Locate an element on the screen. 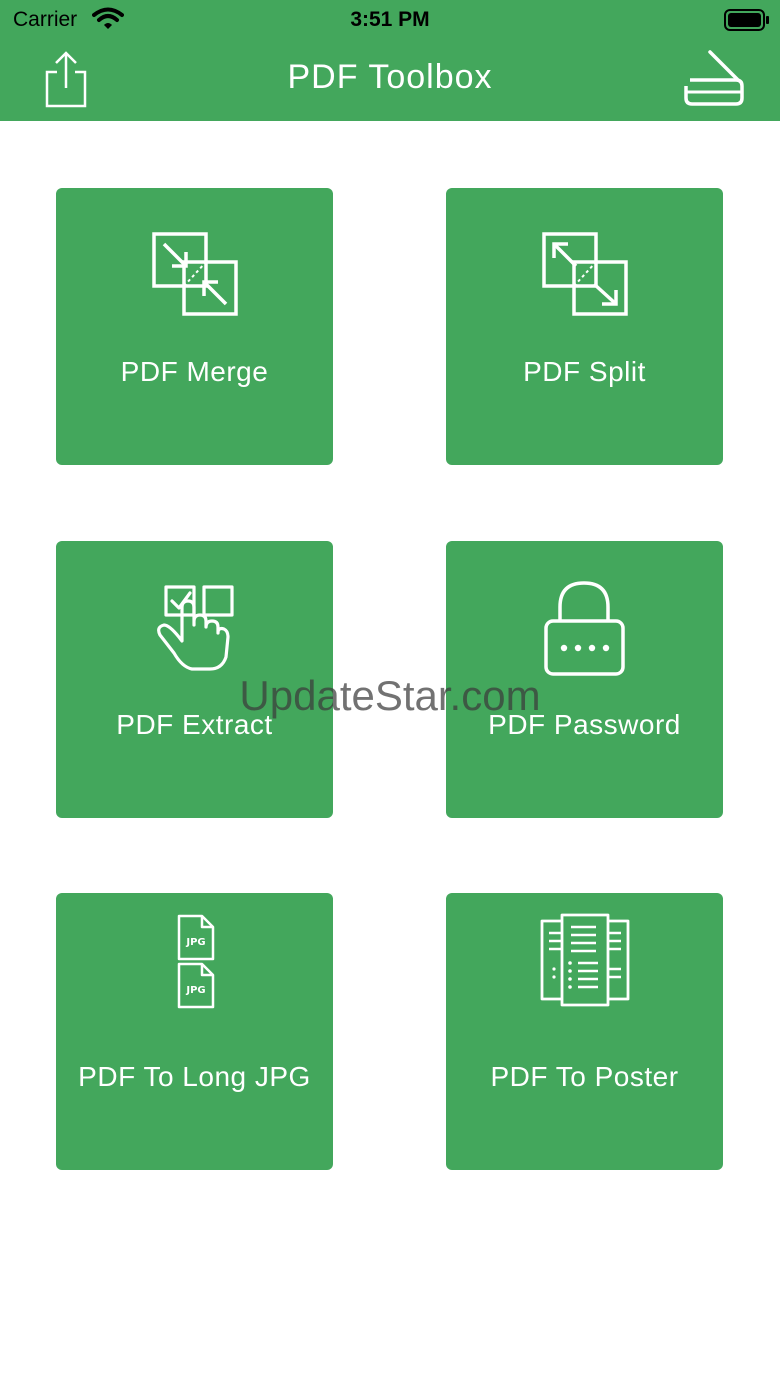  extract-icon is located at coordinates (195, 628).